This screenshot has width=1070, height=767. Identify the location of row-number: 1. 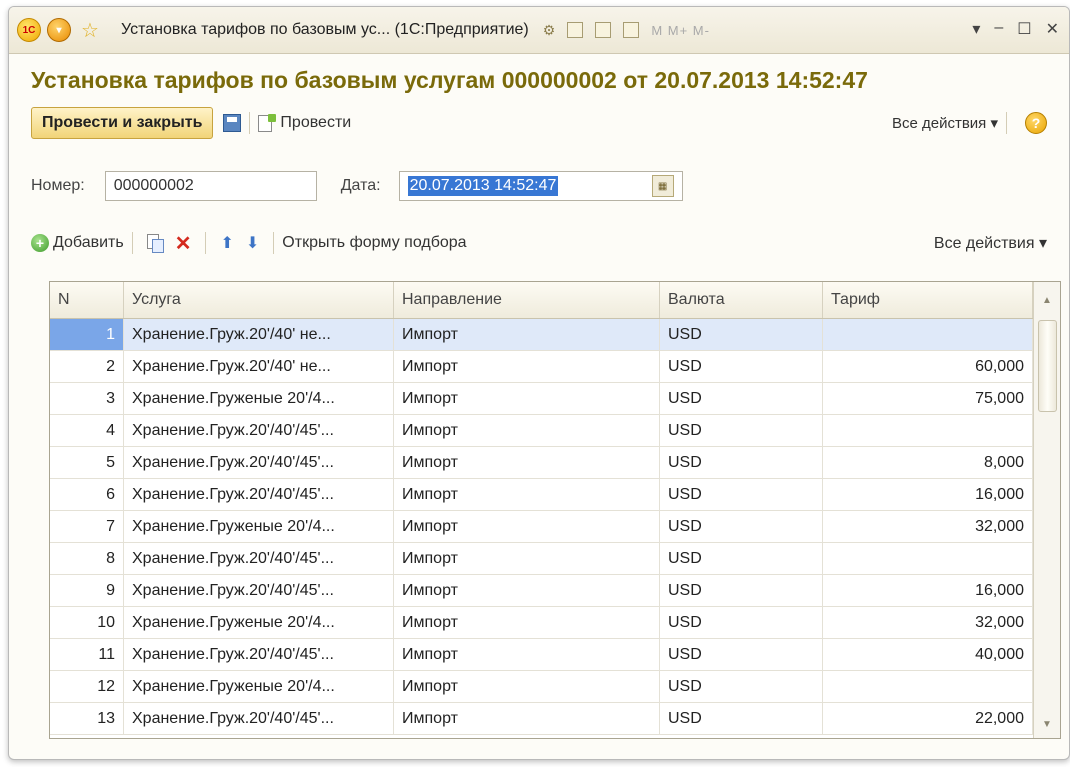
(87, 334).